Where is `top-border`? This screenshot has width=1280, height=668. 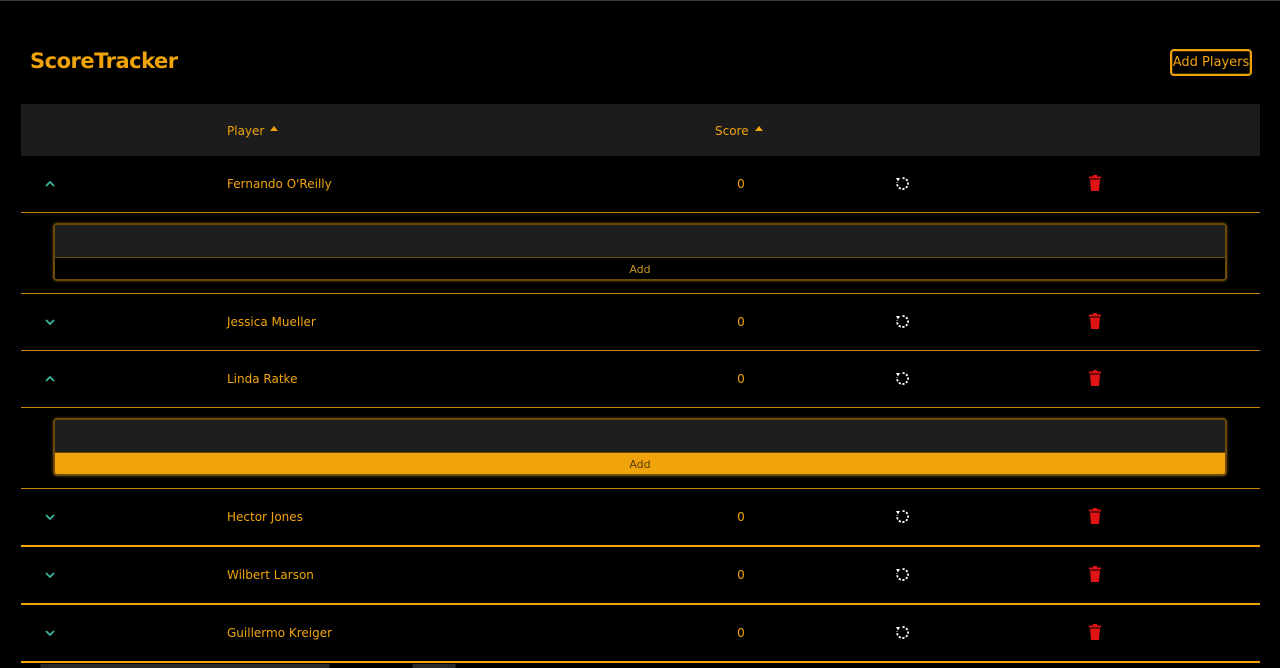 top-border is located at coordinates (640, 0).